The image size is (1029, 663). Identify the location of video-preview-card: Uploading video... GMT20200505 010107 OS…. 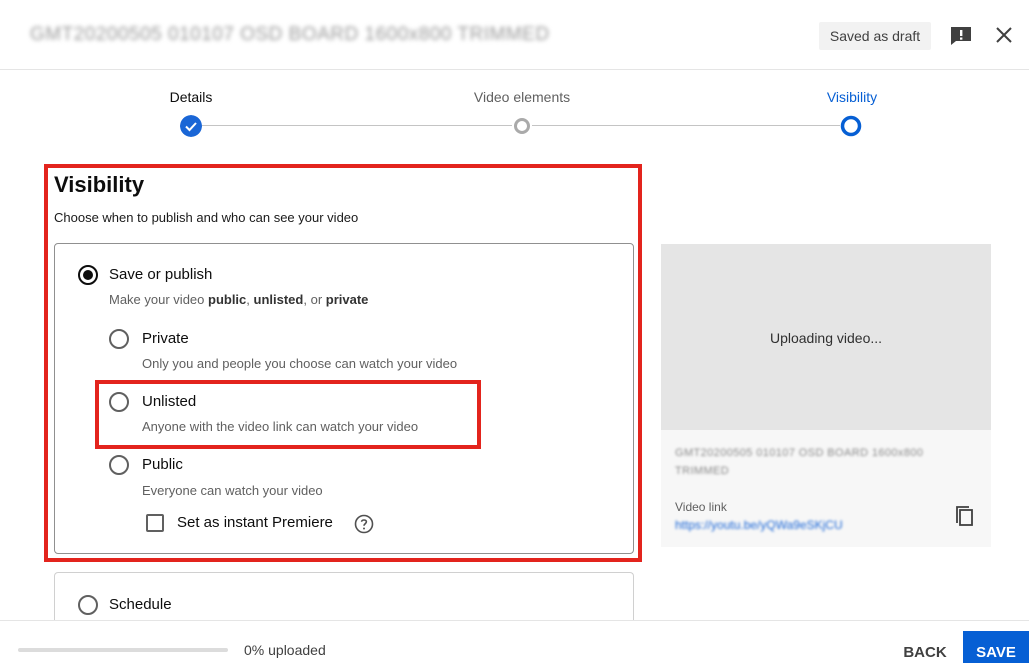
(826, 395).